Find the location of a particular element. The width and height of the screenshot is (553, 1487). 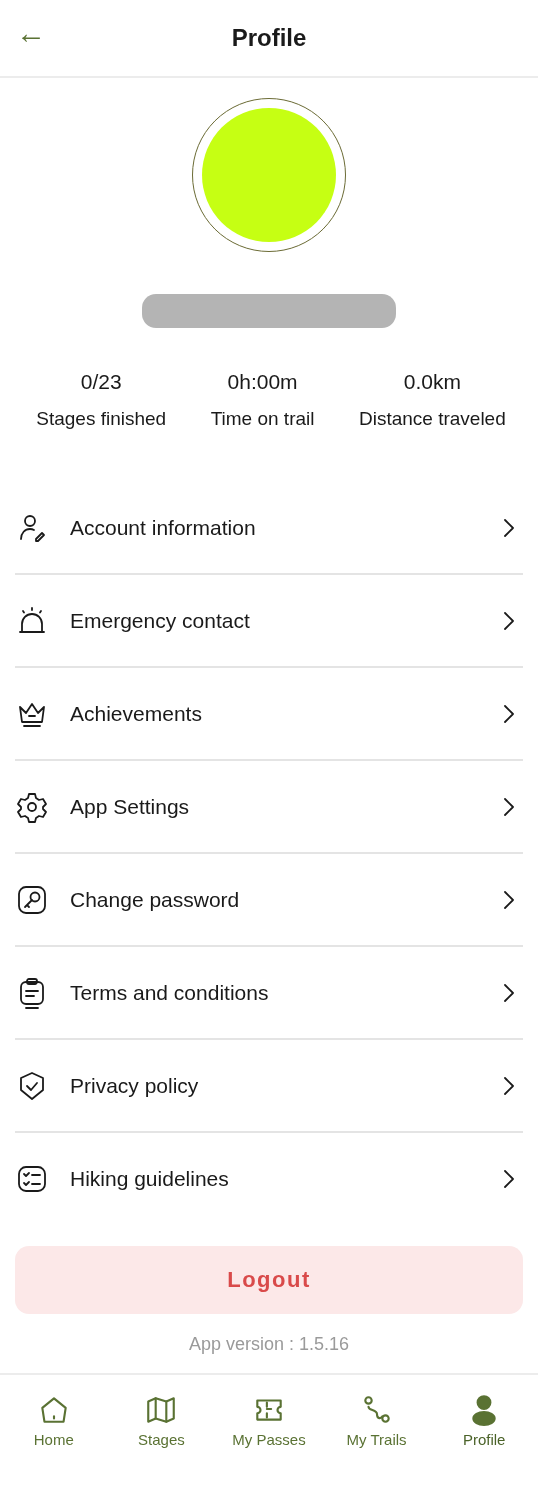

stat-value: 0h:00m is located at coordinates (262, 382).